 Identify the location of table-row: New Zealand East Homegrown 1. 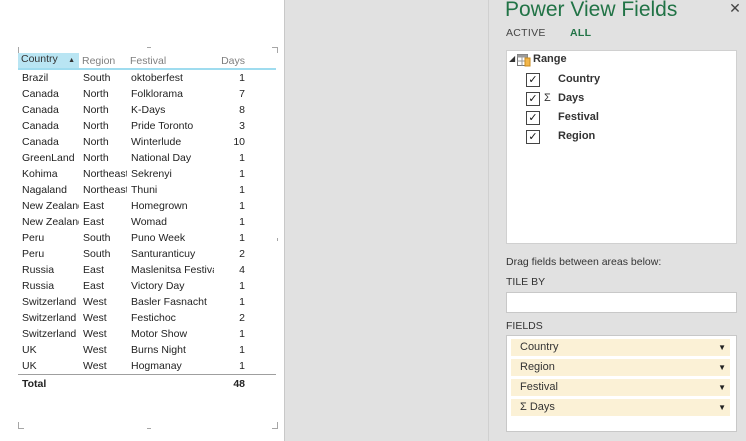
(147, 206).